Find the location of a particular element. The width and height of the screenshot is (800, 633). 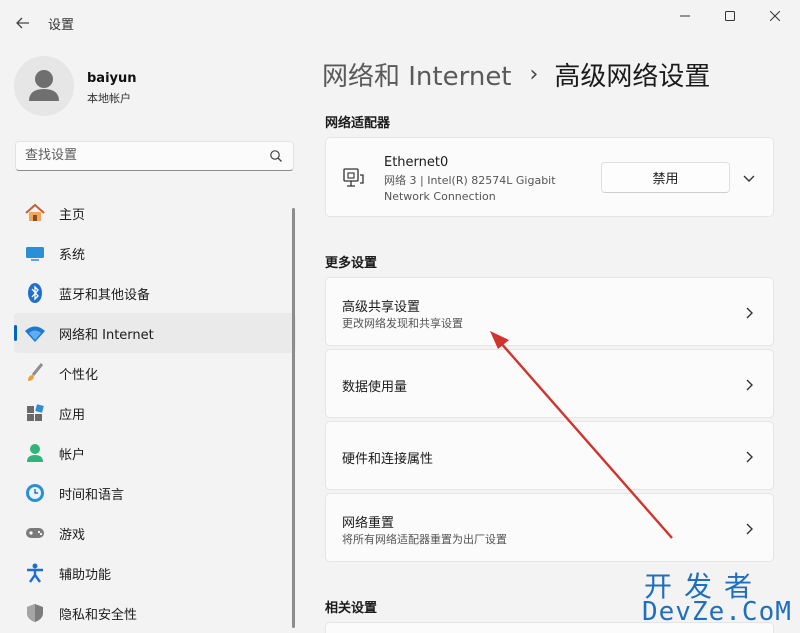

watermark: 开发者 DevZe.CoM is located at coordinates (720, 598).